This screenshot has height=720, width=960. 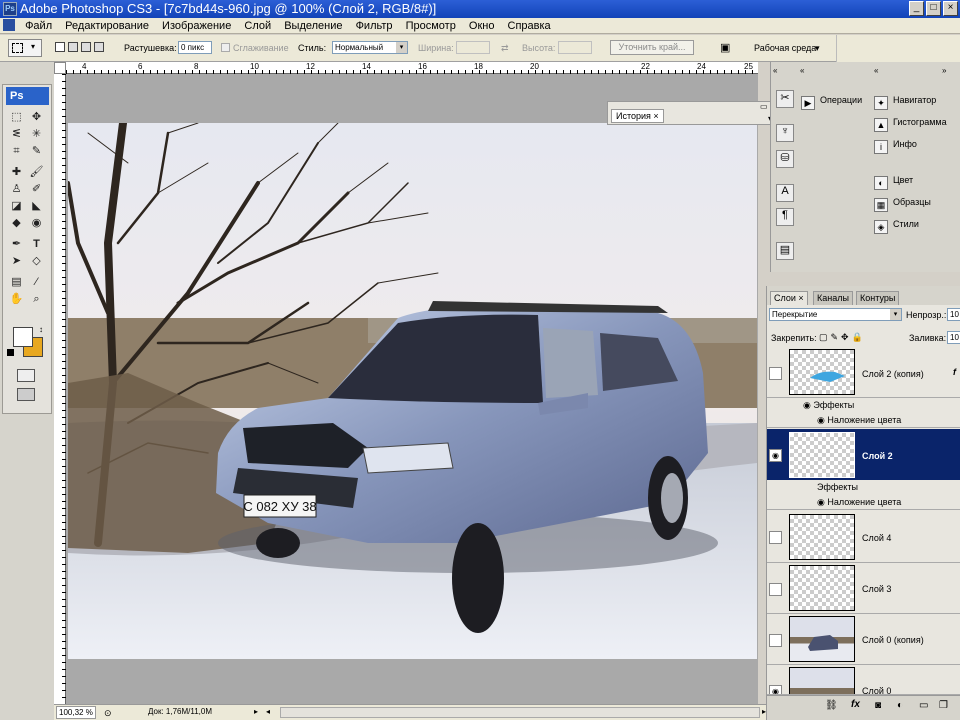 I want to click on fx-icon: fx, so click(x=855, y=704).